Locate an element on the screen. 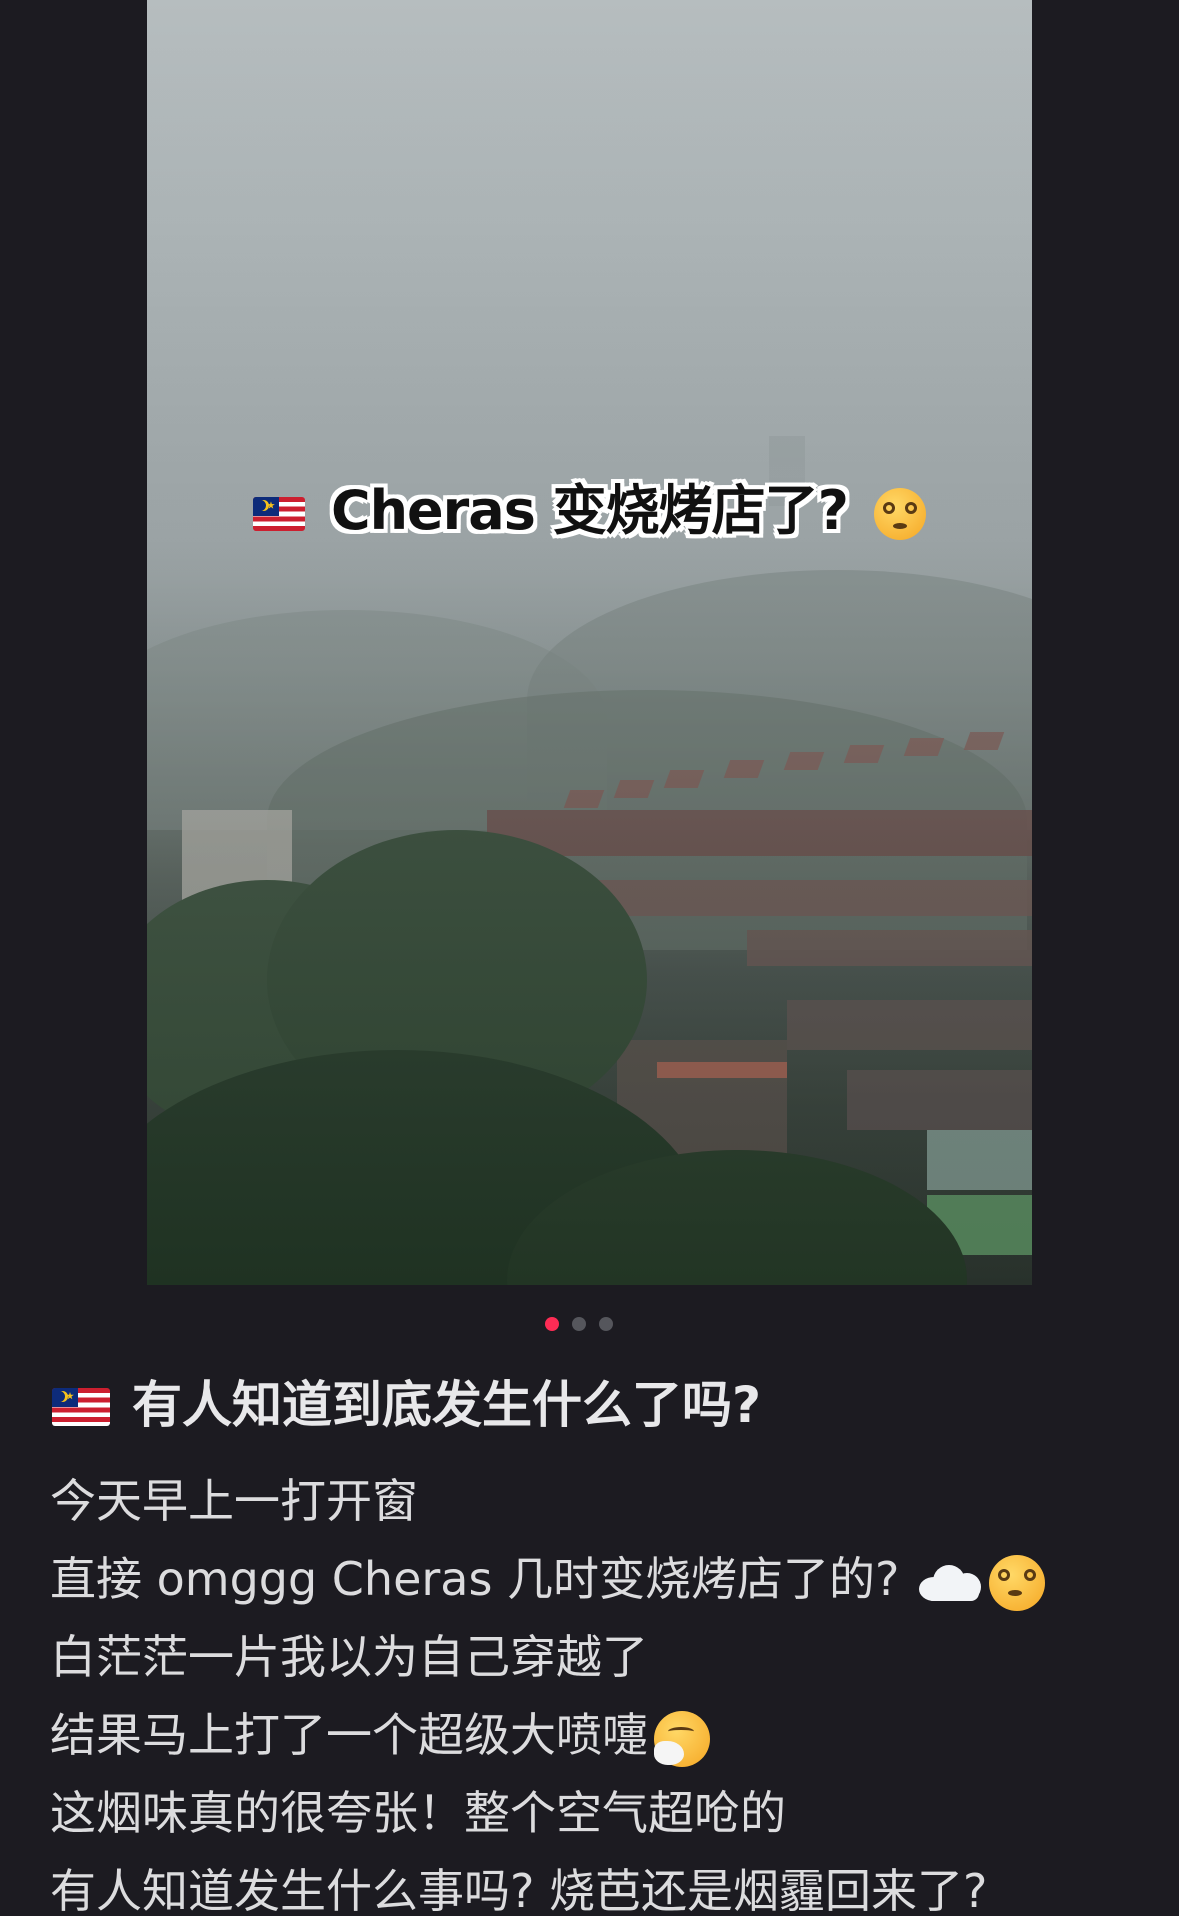 This screenshot has width=1179, height=1916. post-body-text: 这烟味真的很夸张！整个空气超呛的 is located at coordinates (418, 1813).